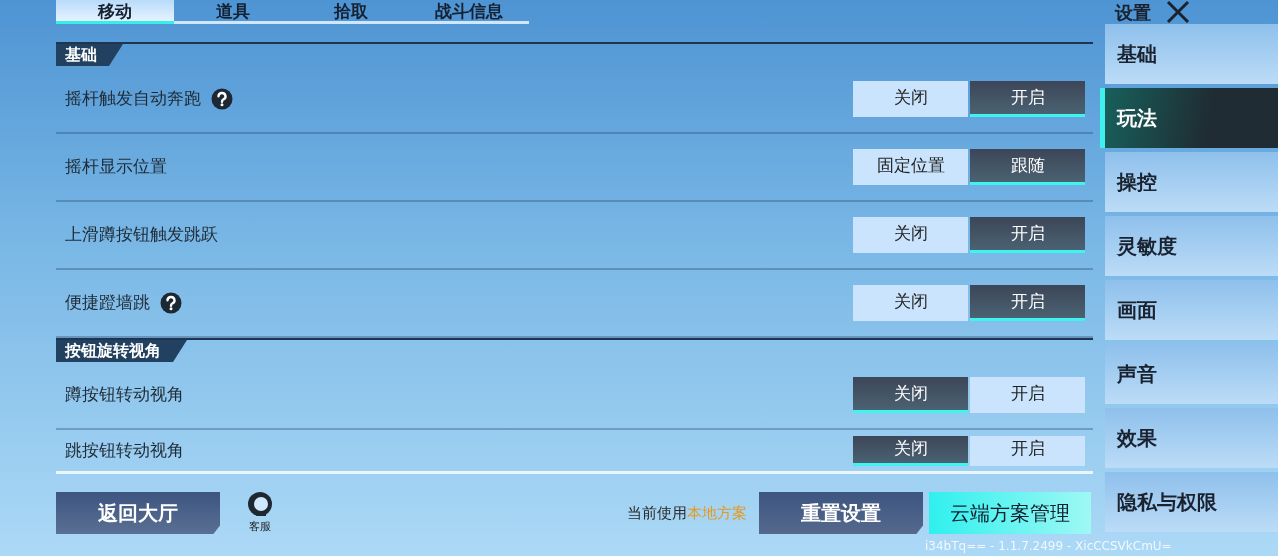  Describe the element at coordinates (1048, 546) in the screenshot. I see `version-text: i34bTq== - 1.1.7.2499 - XicCCSVkCmU=` at that location.